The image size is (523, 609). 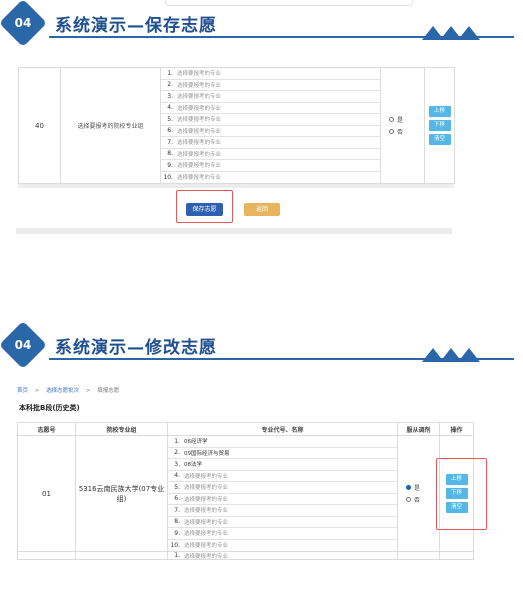 I want to click on move-down-button: 下移, so click(x=439, y=125).